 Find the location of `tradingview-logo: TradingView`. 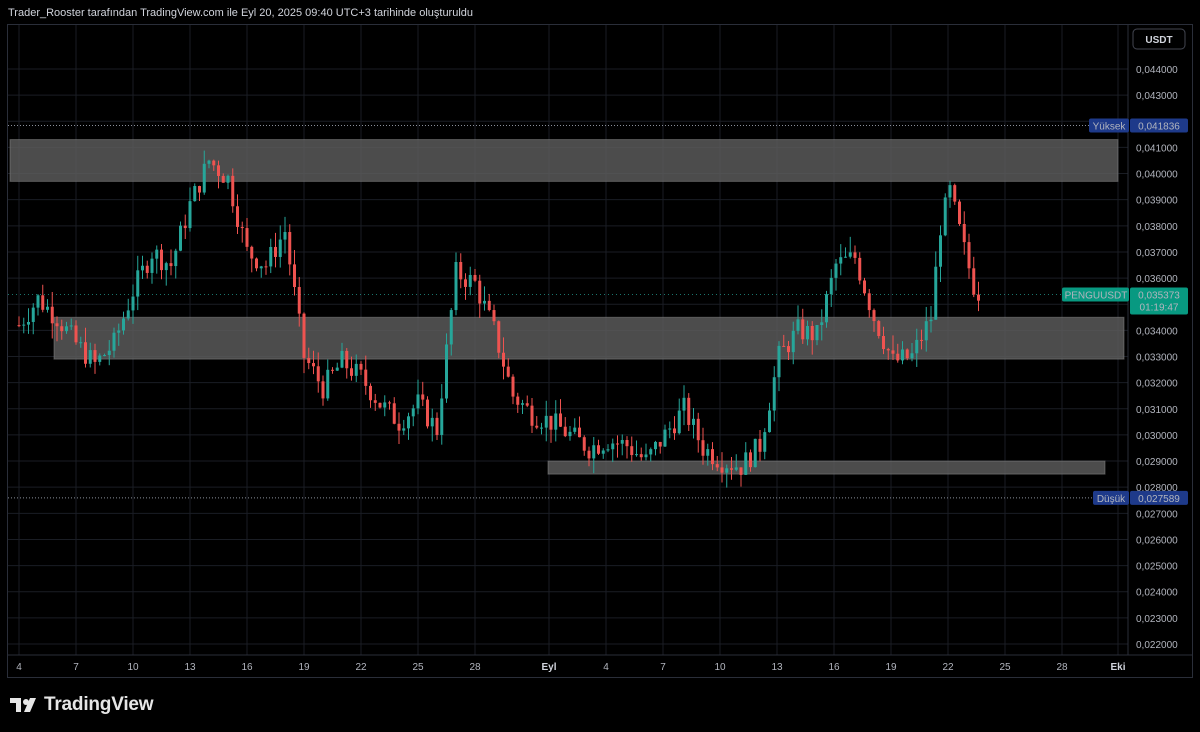

tradingview-logo: TradingView is located at coordinates (82, 705).